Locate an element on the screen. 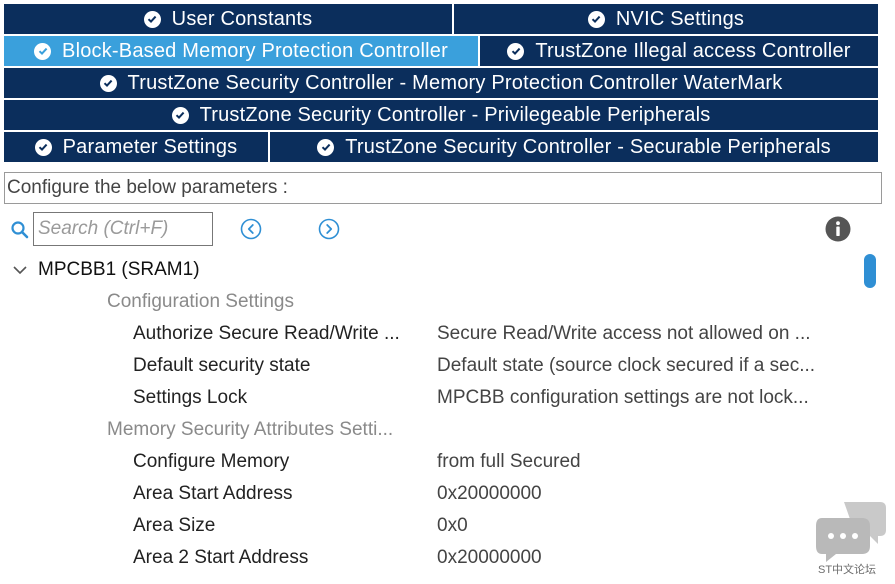 The image size is (895, 584). tree-group-label: MPCBB1 (SRAM1) is located at coordinates (119, 269).